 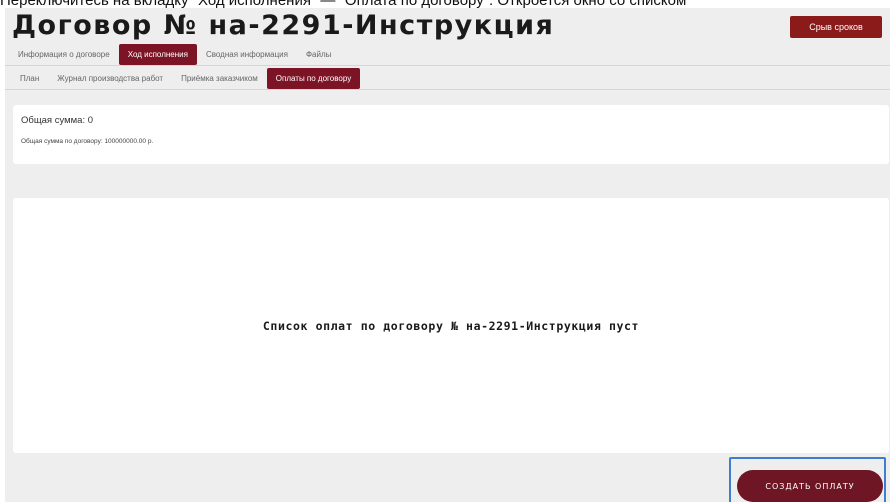 What do you see at coordinates (219, 78) in the screenshot?
I see `subtab-acceptance: Приёмка заказчиком` at bounding box center [219, 78].